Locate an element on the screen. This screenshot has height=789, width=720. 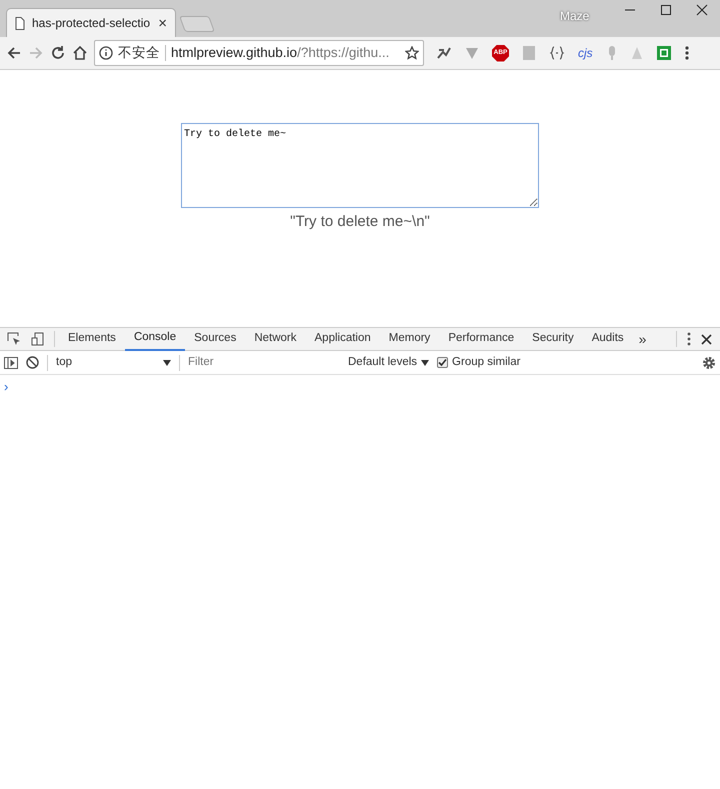
devtools-tab: Elements is located at coordinates (92, 339).